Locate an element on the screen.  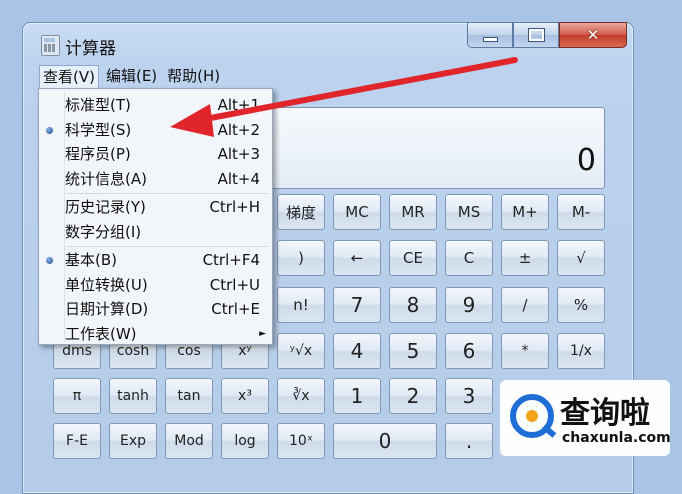
watermark-title: 查询啦 is located at coordinates (605, 413).